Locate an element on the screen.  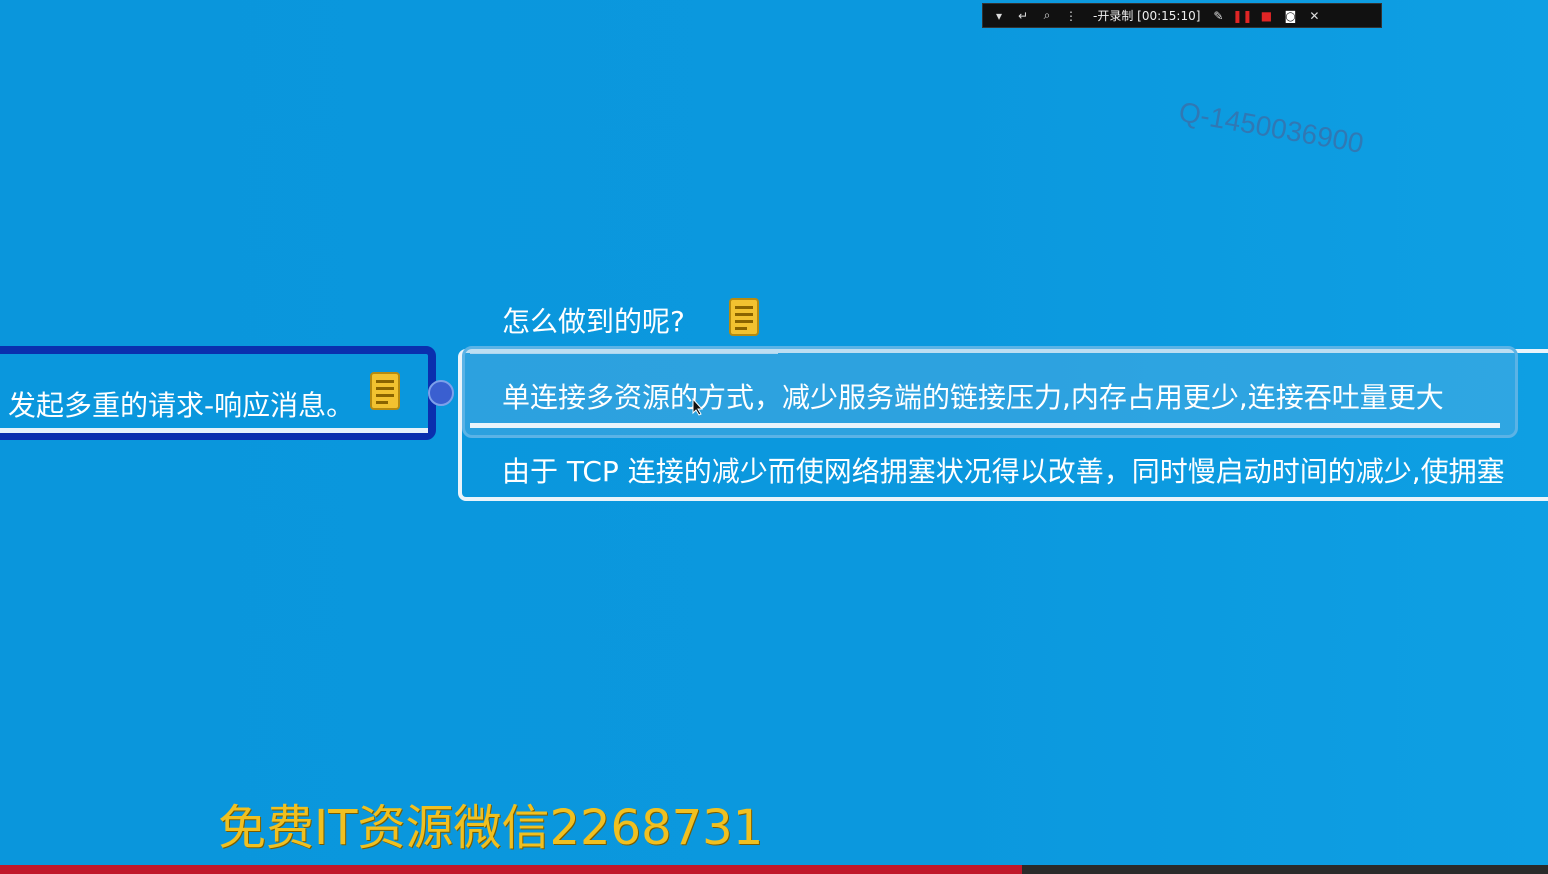
stop-icon: ■ is located at coordinates (1266, 16).